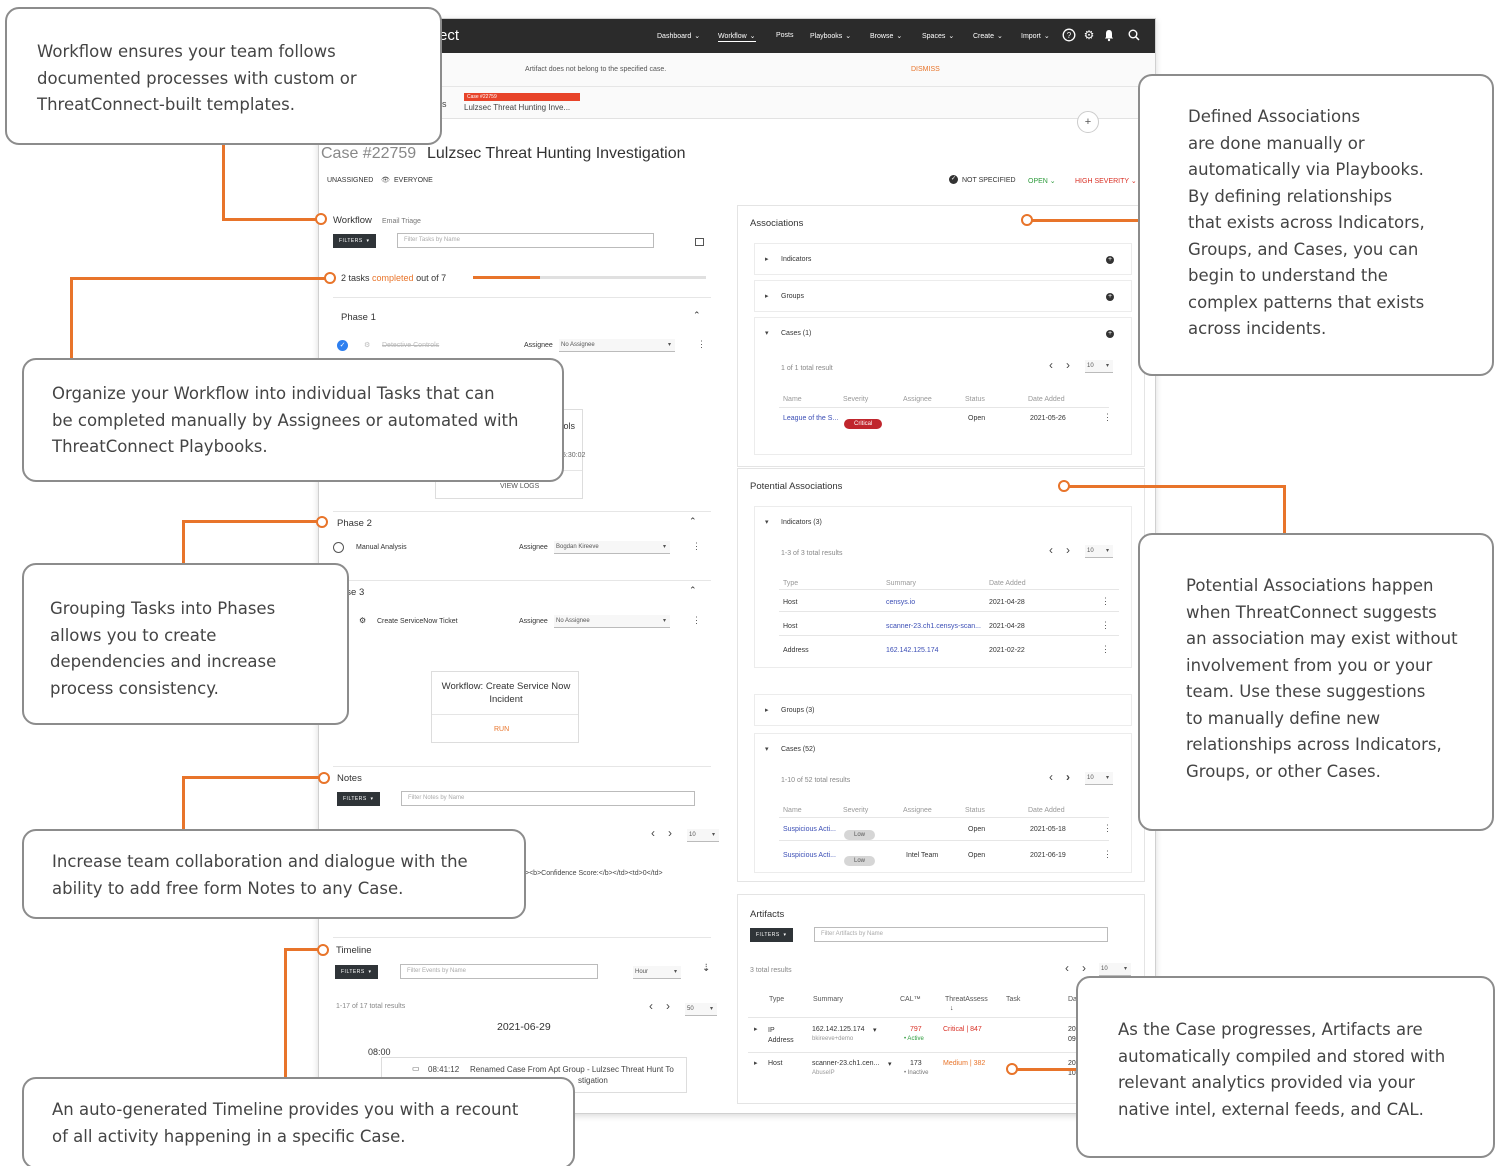 This screenshot has height=1166, width=1502. Describe the element at coordinates (1106, 181) in the screenshot. I see `case-severity: HIGH SEVERITY ⌄` at that location.